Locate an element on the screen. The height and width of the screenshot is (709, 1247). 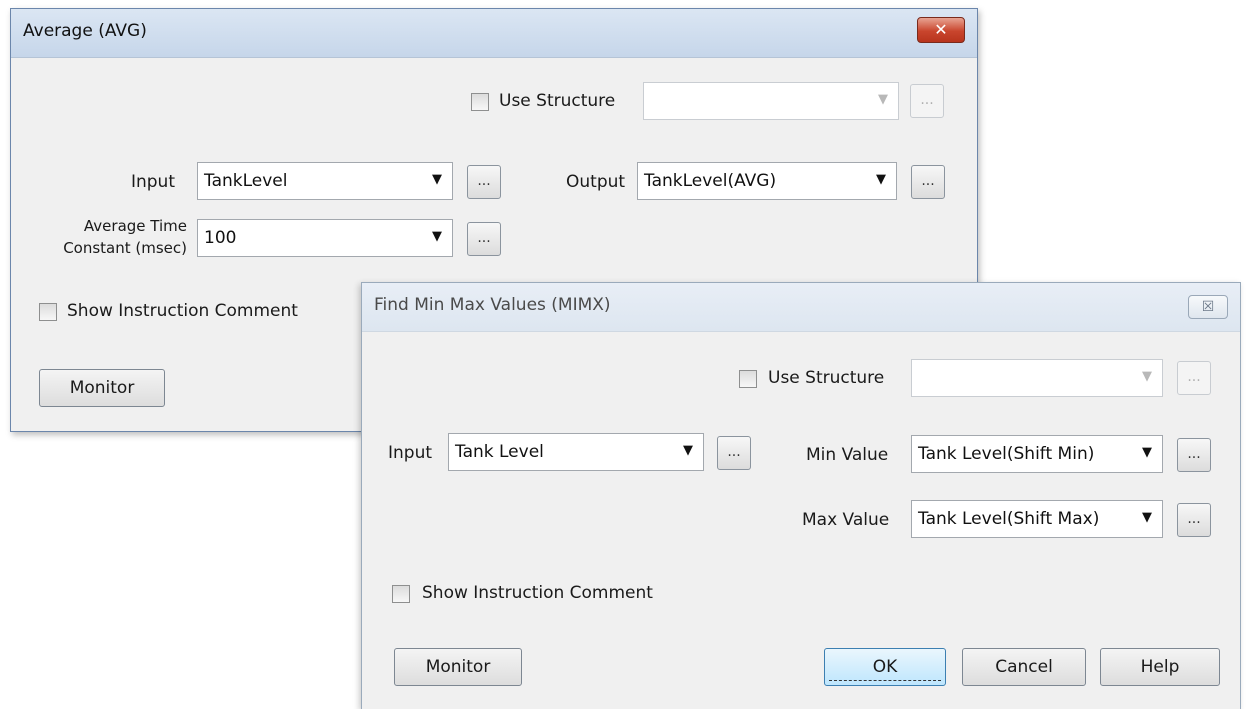
avg-time-combo: 100 ▼ is located at coordinates (325, 238).